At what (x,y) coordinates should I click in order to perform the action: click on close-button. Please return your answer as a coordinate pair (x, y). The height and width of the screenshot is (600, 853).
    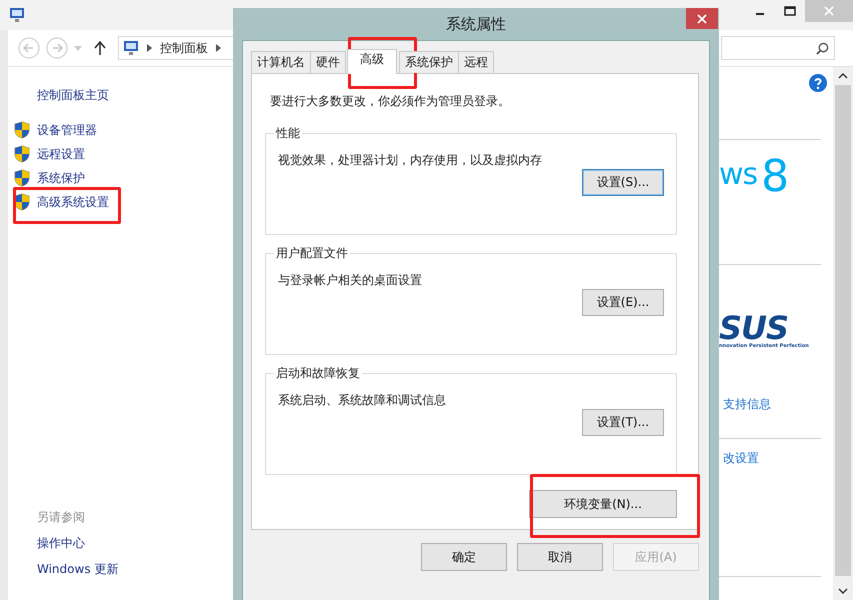
    Looking at the image, I should click on (702, 18).